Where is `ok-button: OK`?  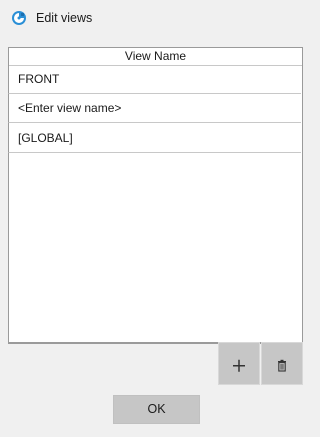 ok-button: OK is located at coordinates (156, 409).